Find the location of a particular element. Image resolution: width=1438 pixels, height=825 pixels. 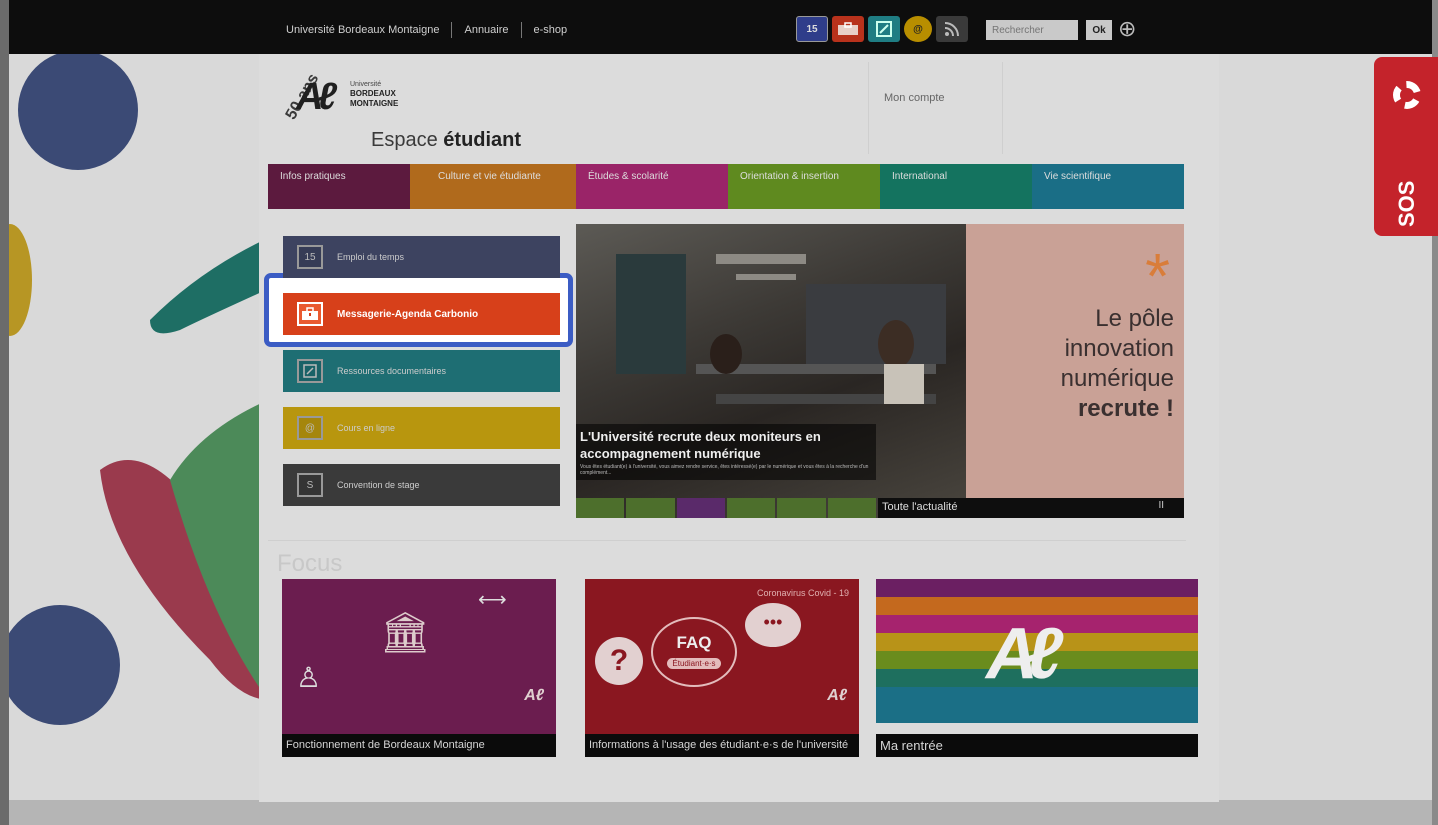

web-icon: @ is located at coordinates (918, 29).